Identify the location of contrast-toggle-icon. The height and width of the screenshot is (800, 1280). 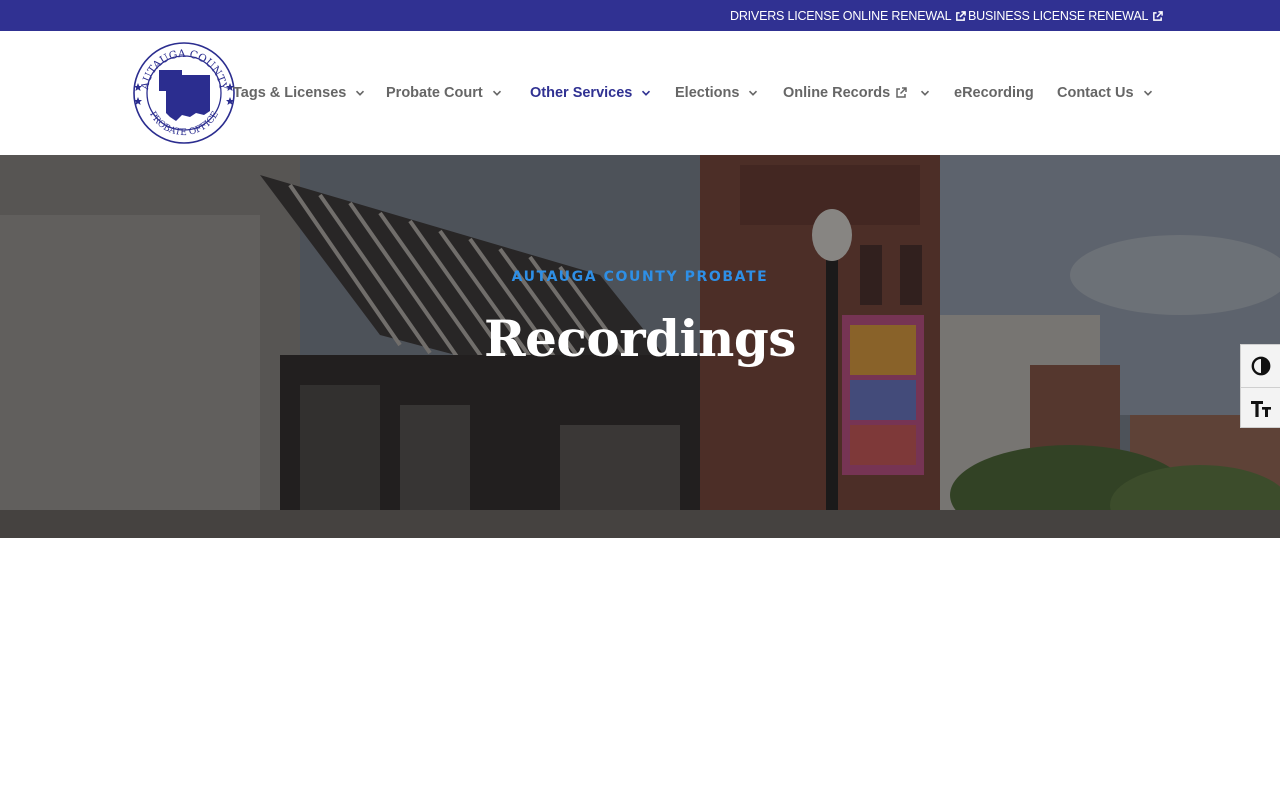
(1261, 366).